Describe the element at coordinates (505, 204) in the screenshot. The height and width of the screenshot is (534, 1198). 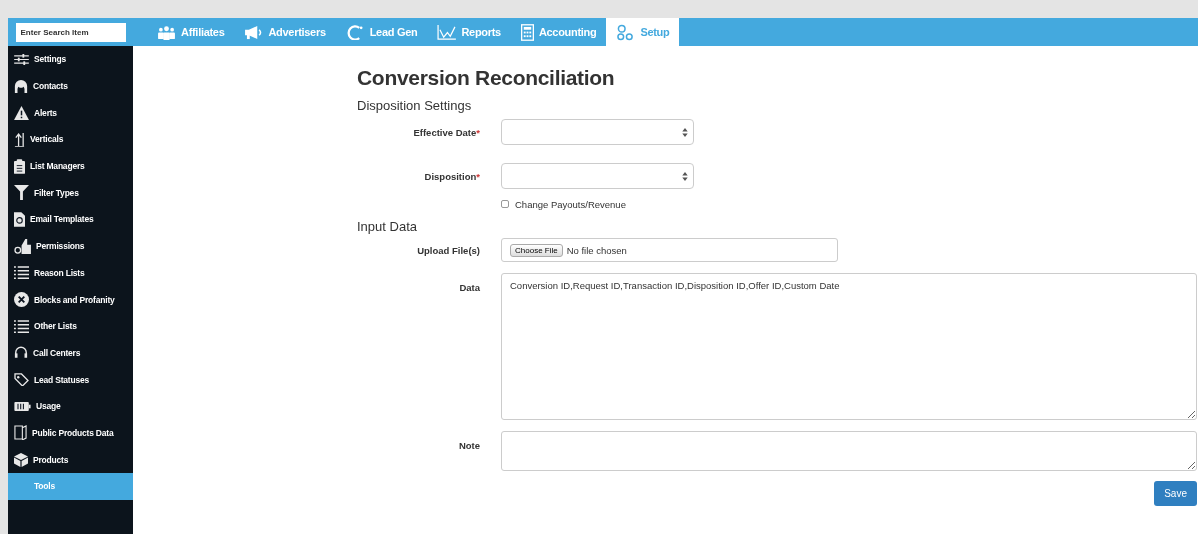
I see `checkbox` at that location.